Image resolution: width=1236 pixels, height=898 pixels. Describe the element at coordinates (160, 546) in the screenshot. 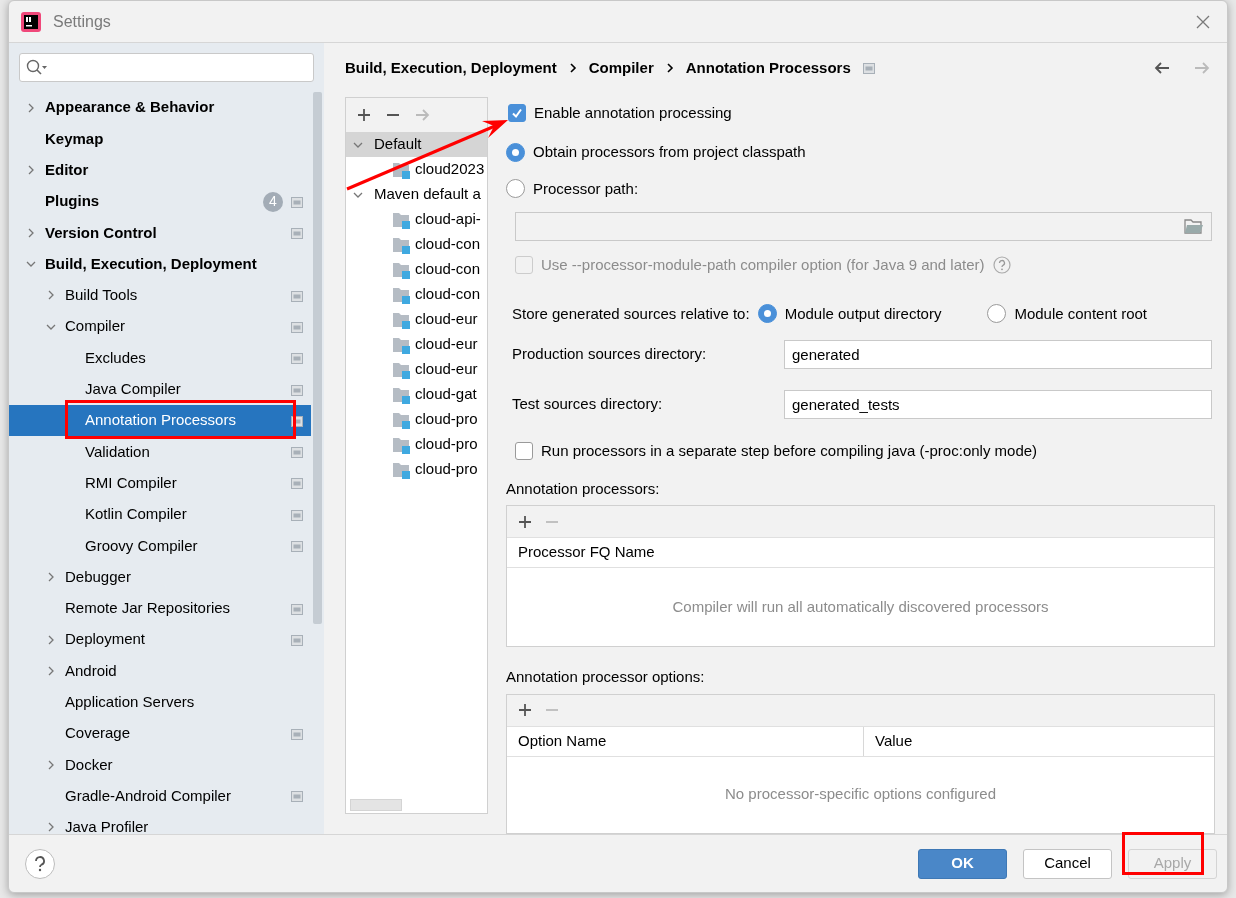

I see `sidebar-item: Groovy Compiler` at that location.